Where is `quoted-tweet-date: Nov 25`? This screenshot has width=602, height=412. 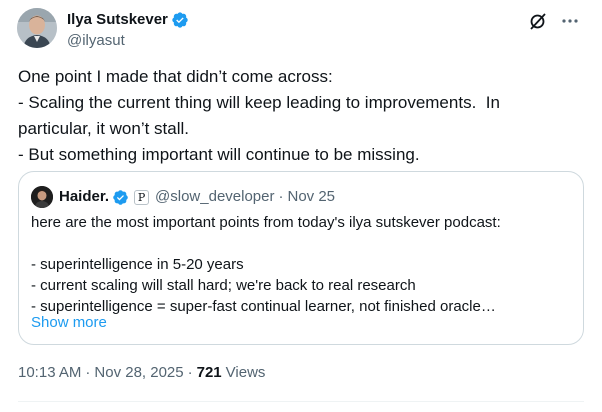 quoted-tweet-date: Nov 25 is located at coordinates (312, 197).